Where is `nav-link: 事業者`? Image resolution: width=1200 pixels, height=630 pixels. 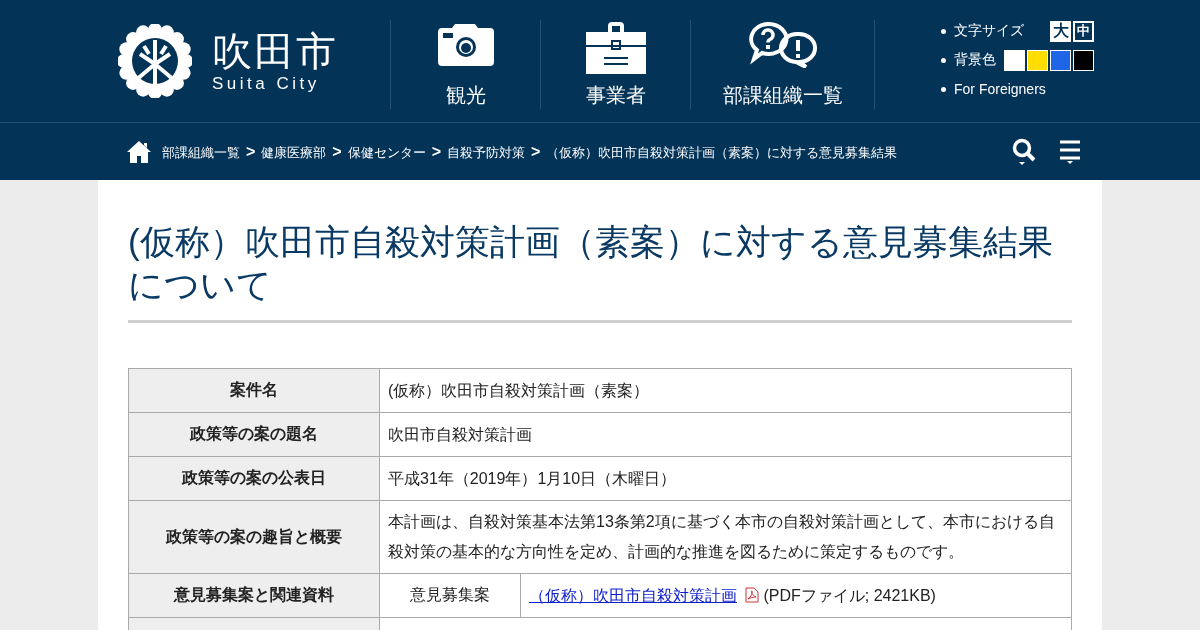 nav-link: 事業者 is located at coordinates (615, 64).